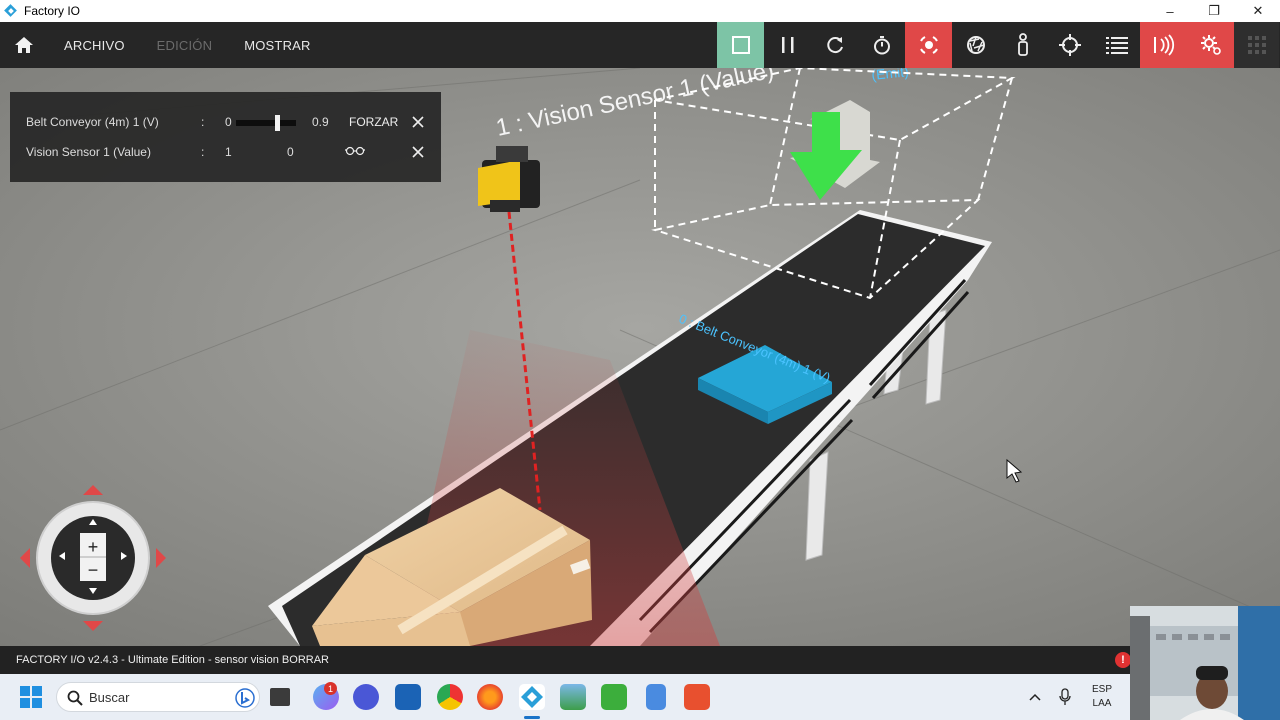 The image size is (1280, 720). I want to click on pan-left-icon, so click(25, 558).